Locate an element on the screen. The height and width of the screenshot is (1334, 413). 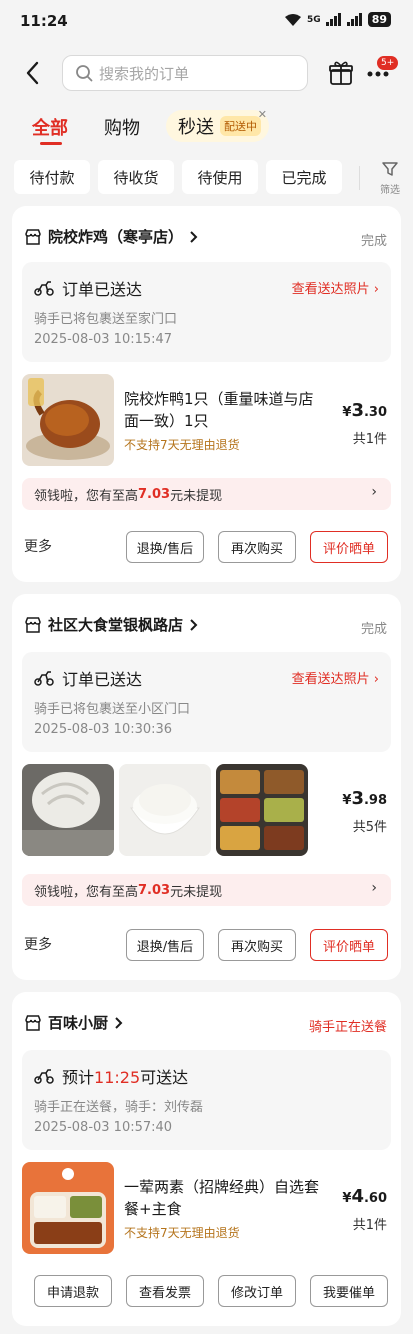
clock: 11:24 is located at coordinates (44, 21).